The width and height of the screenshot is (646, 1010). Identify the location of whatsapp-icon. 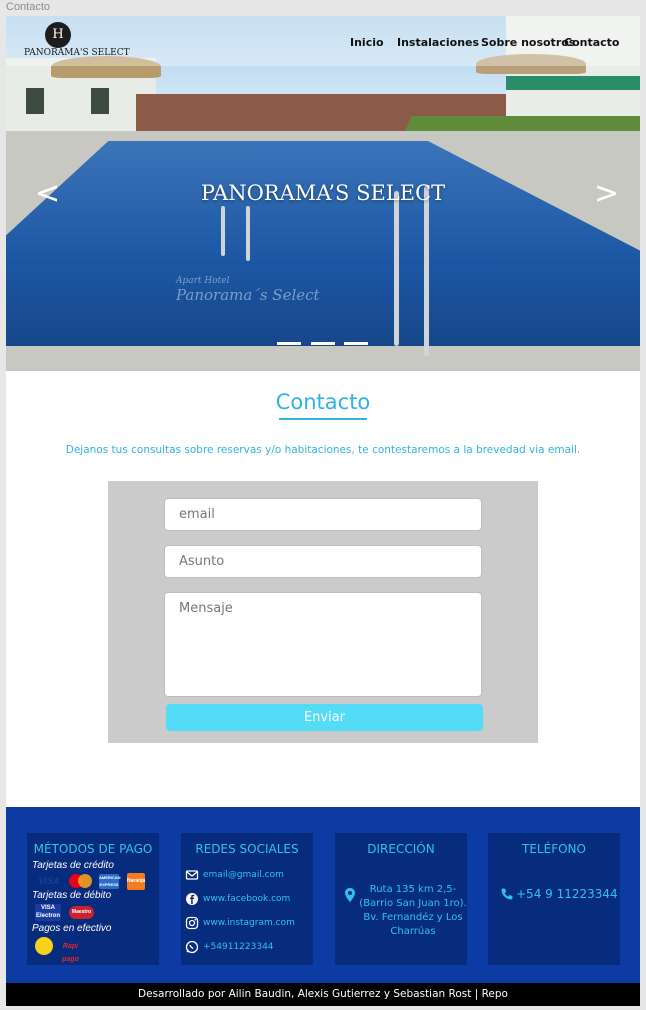
(192, 947).